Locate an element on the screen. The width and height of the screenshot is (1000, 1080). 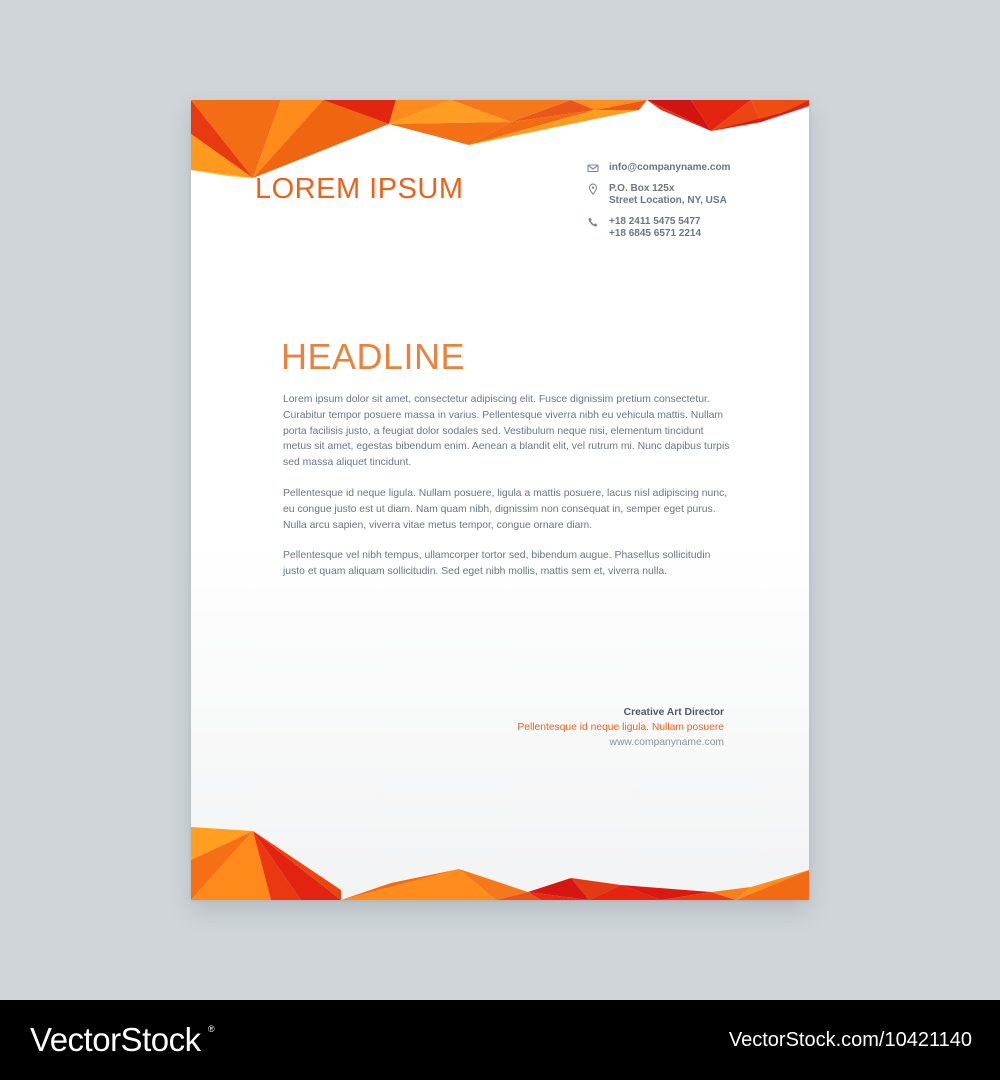
signature-title: Creative Art Director is located at coordinates (673, 712).